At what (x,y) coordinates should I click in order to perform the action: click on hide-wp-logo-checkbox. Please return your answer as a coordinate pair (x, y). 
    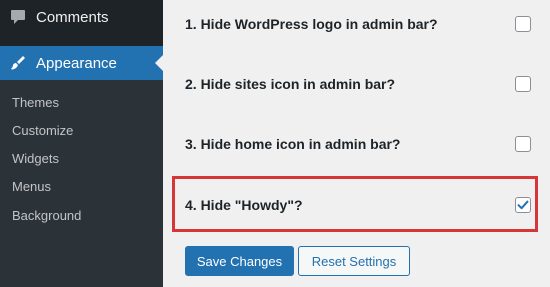
    Looking at the image, I should click on (523, 24).